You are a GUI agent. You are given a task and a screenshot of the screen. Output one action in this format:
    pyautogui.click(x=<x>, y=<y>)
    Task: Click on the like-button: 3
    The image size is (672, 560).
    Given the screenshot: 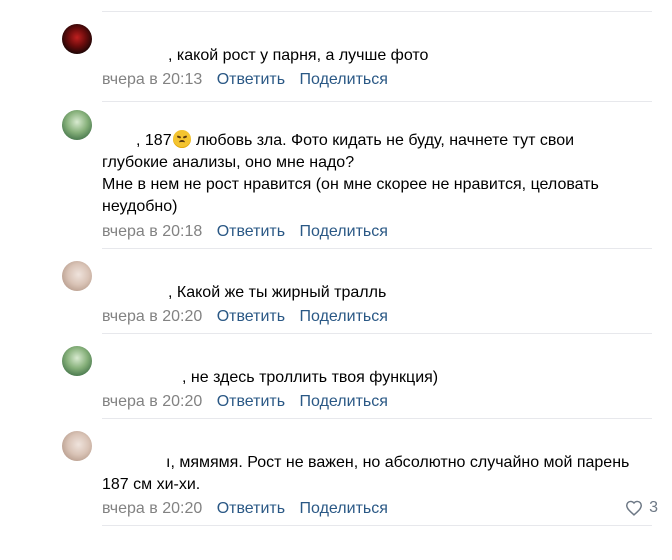 What is the action you would take?
    pyautogui.click(x=641, y=508)
    